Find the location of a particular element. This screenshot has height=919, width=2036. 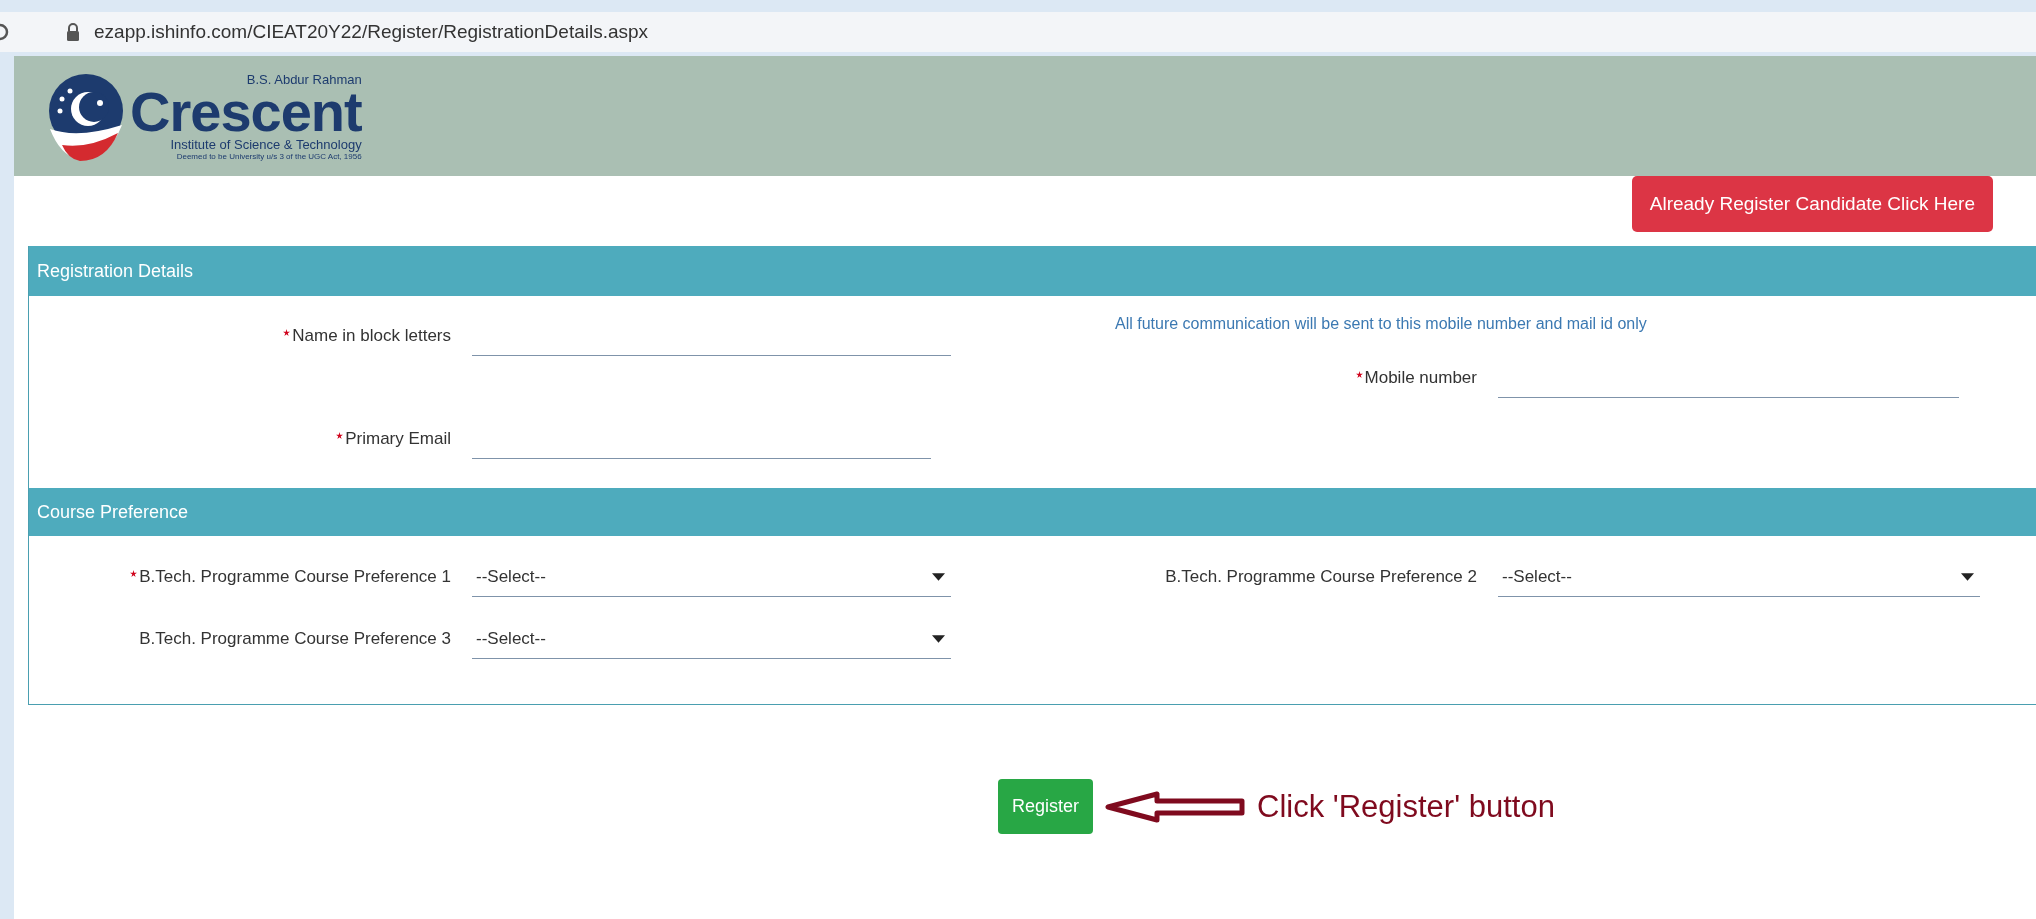

section-header: Course Preference is located at coordinates (1032, 512).